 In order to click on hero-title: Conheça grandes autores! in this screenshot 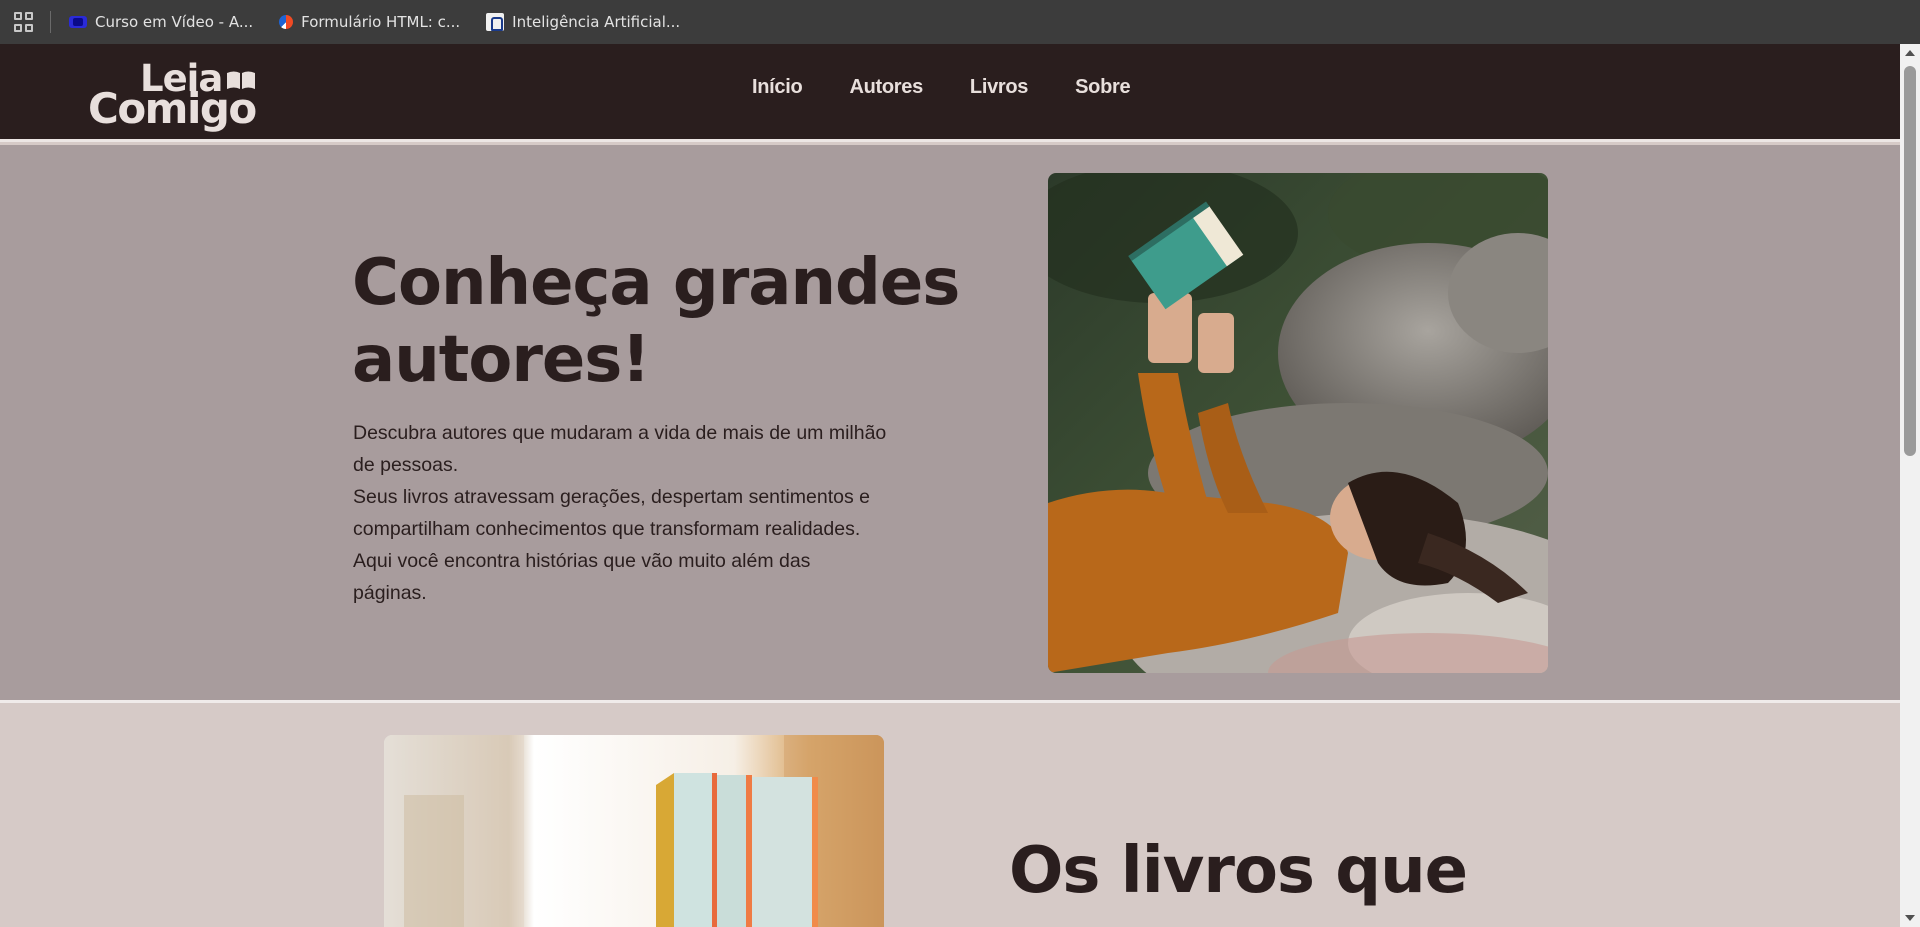, I will do `click(656, 321)`.